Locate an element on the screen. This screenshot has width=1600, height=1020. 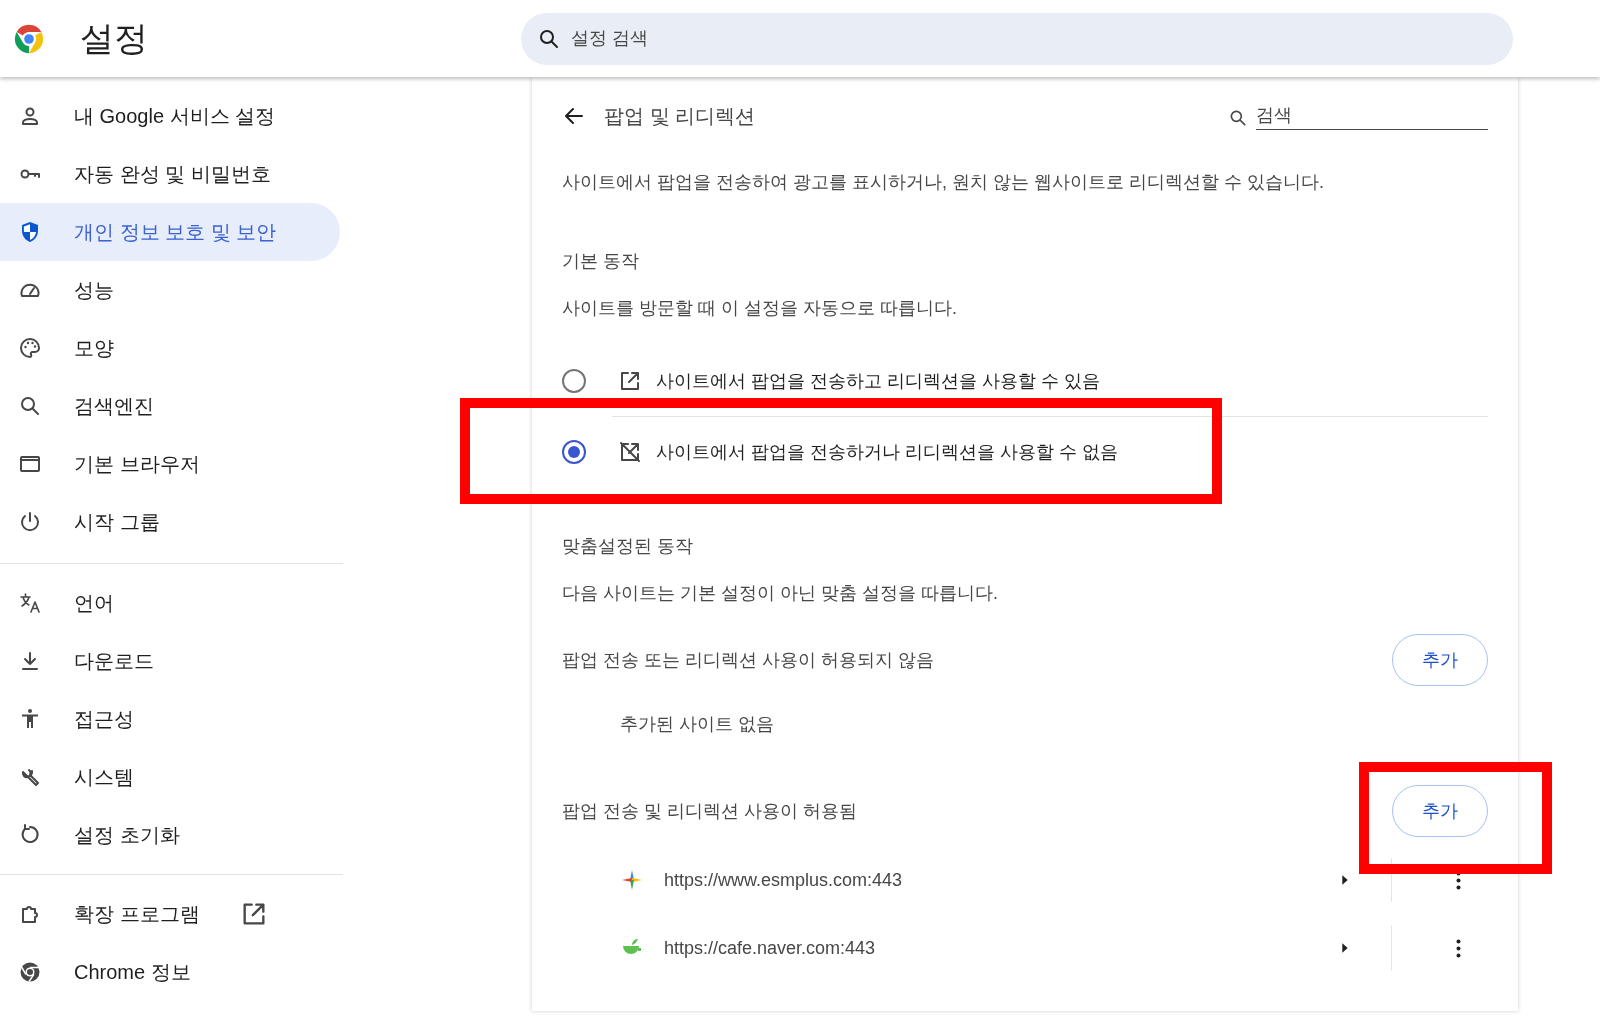
search-field: 설정 검색 is located at coordinates (1017, 38).